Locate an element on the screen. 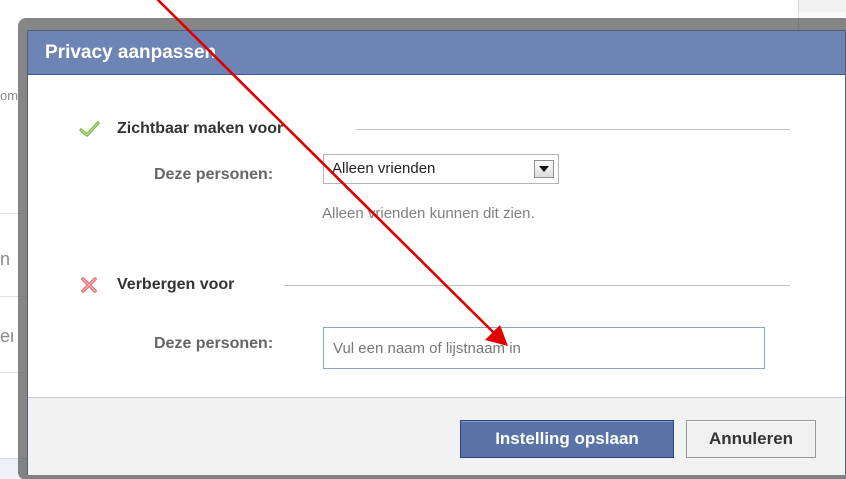 The width and height of the screenshot is (846, 479). cancel-button: Annuleren is located at coordinates (751, 439).